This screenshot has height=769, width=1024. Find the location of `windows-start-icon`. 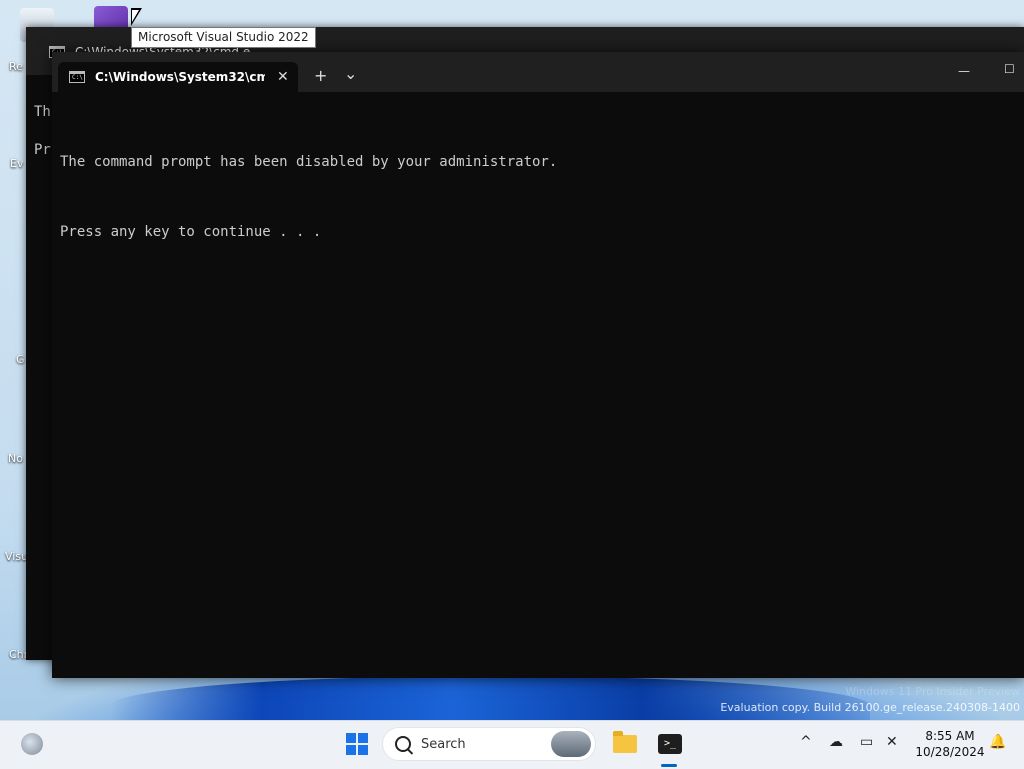

windows-start-icon is located at coordinates (357, 744).